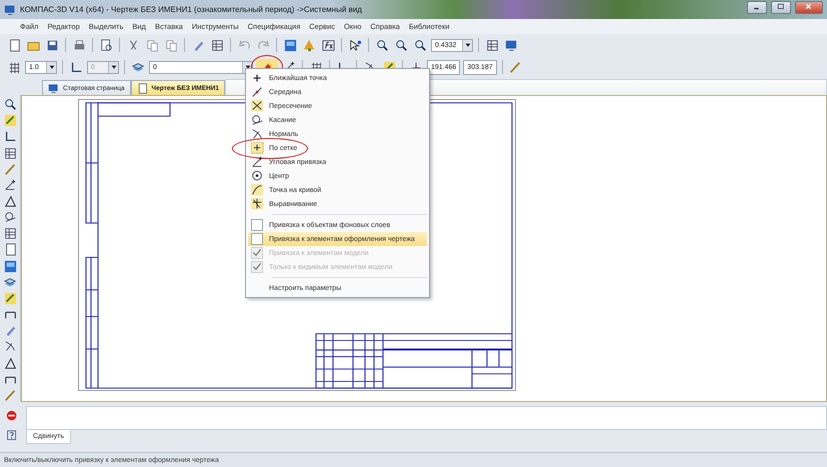  Describe the element at coordinates (257, 190) in the screenshot. I see `point-on-curve-icon` at that location.